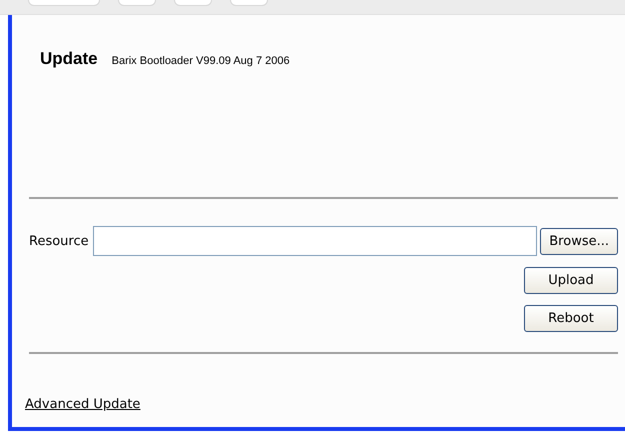 The width and height of the screenshot is (625, 435). I want to click on page-title: Update, so click(69, 59).